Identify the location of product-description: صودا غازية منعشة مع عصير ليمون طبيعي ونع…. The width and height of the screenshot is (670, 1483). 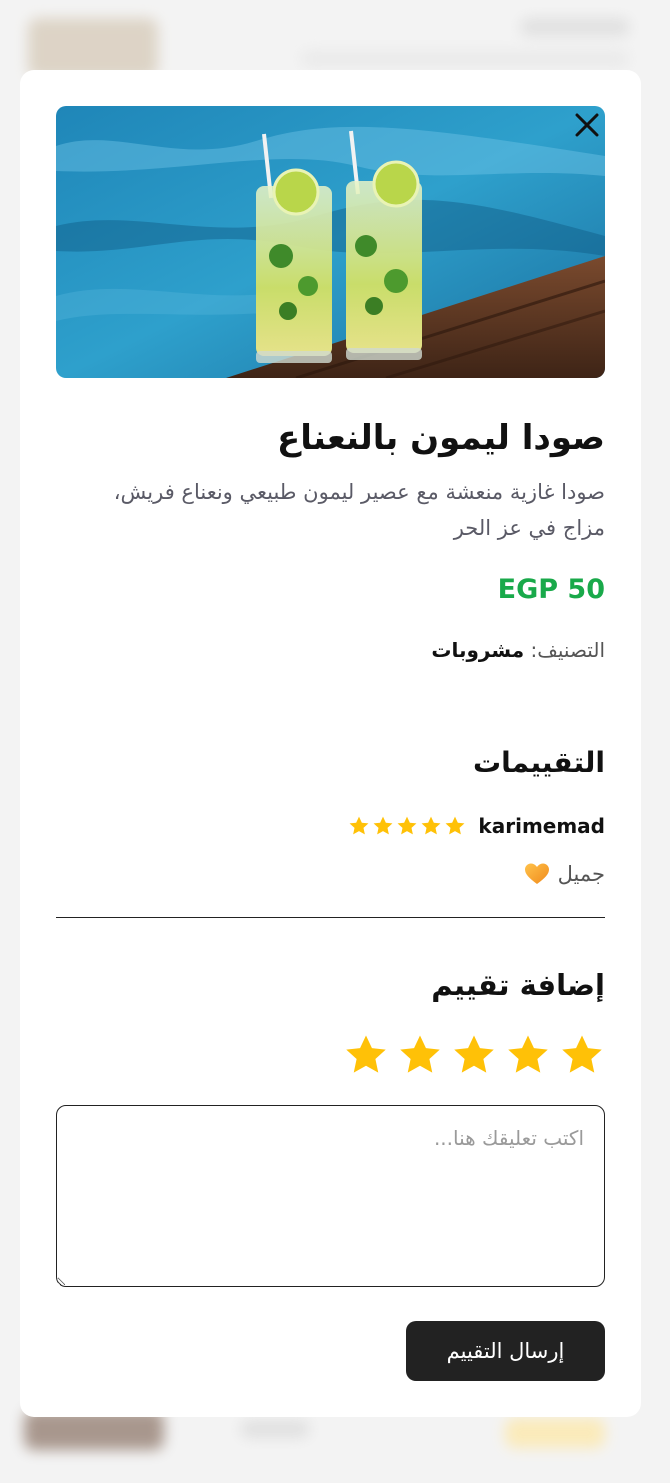
(359, 510).